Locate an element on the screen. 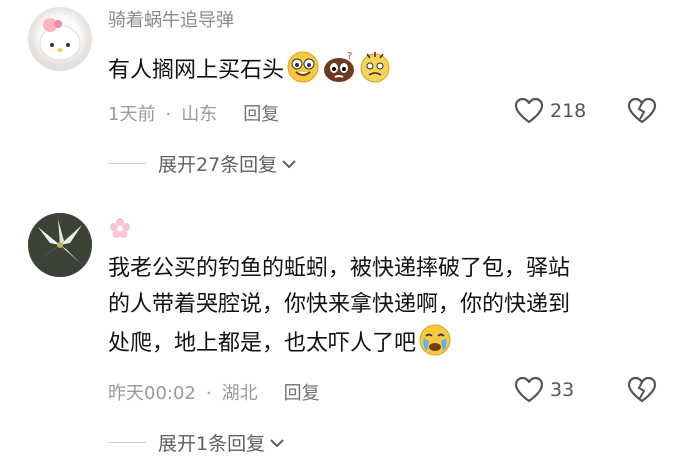  expand-replies-label: 展开27条回复 is located at coordinates (218, 165).